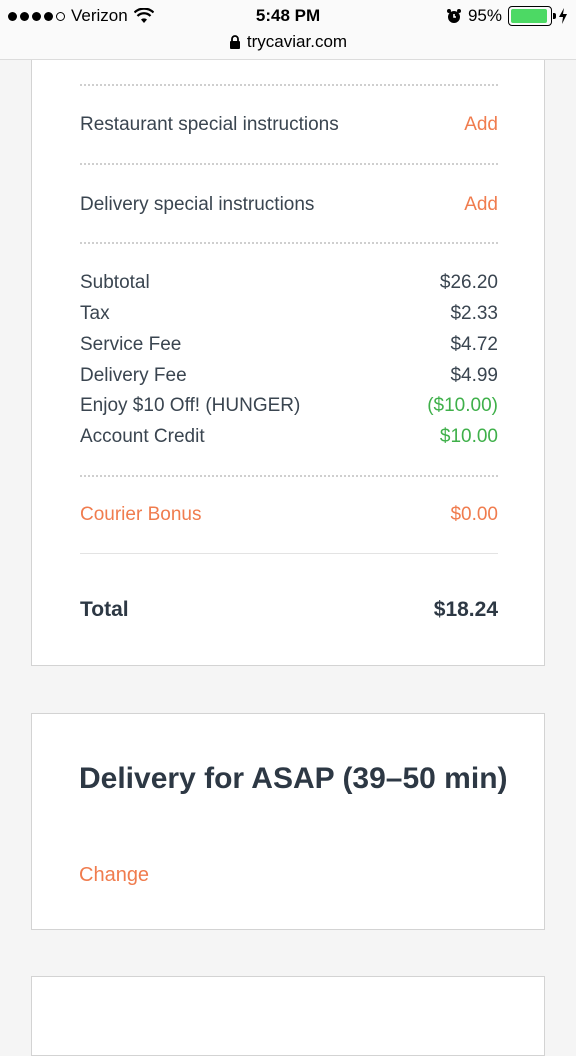 Image resolution: width=576 pixels, height=1056 pixels. What do you see at coordinates (141, 514) in the screenshot?
I see `courier-bonus-label: Courier Bonus` at bounding box center [141, 514].